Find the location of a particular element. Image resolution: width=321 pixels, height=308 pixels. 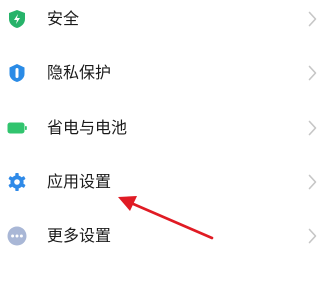

battery-icon is located at coordinates (17, 128).